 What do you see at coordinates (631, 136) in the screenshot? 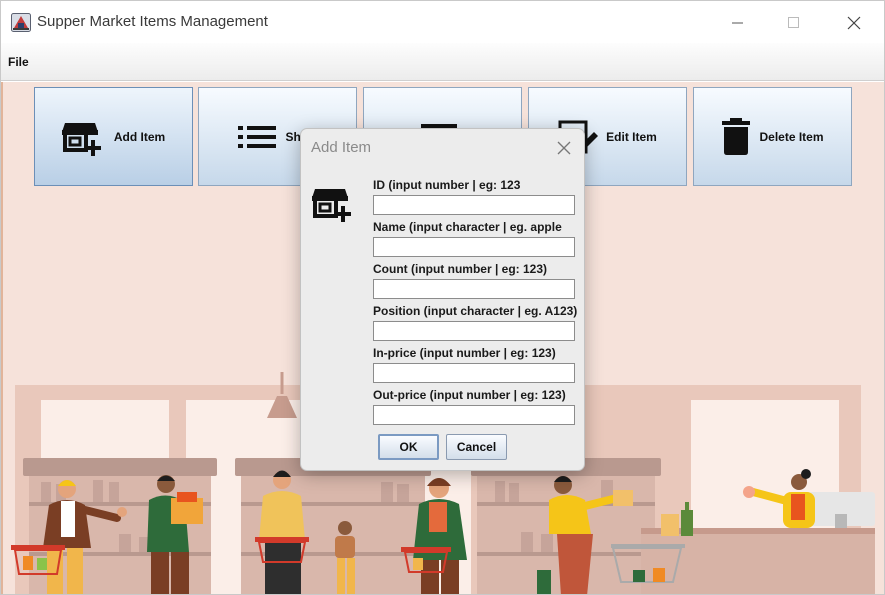
I see `edit-item-label: Edit Item` at bounding box center [631, 136].